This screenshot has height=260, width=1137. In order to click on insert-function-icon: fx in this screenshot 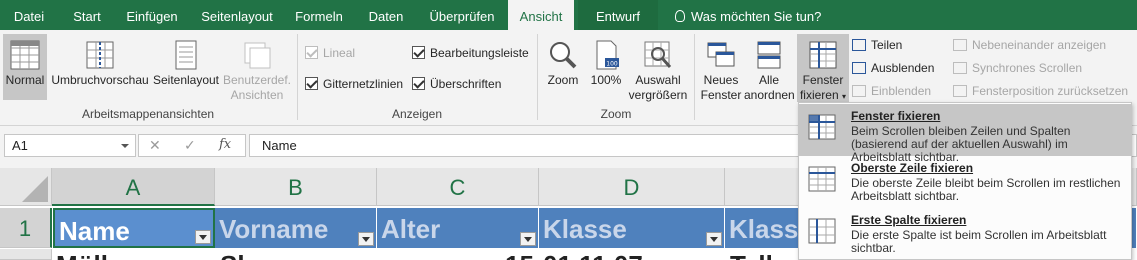, I will do `click(225, 144)`.